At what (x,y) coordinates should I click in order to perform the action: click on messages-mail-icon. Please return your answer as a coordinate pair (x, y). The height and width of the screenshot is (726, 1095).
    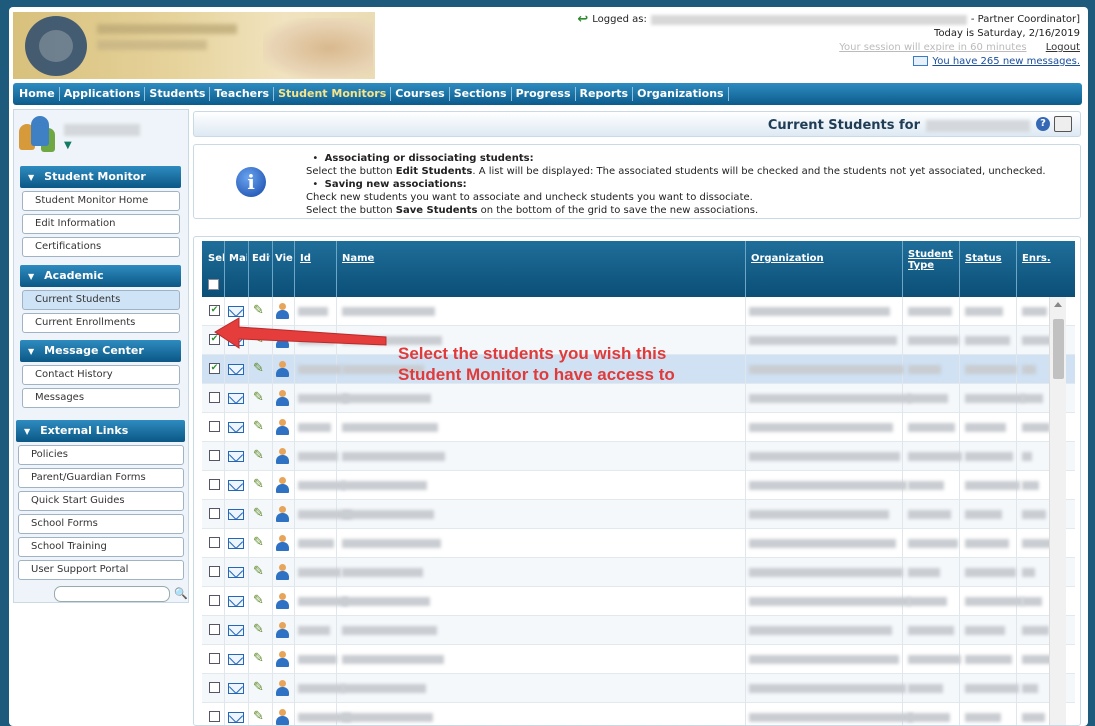
    Looking at the image, I should click on (921, 61).